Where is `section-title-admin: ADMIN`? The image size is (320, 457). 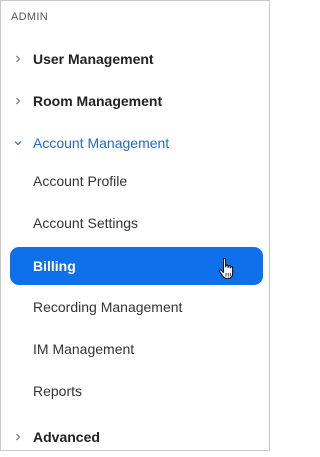 section-title-admin: ADMIN is located at coordinates (29, 17).